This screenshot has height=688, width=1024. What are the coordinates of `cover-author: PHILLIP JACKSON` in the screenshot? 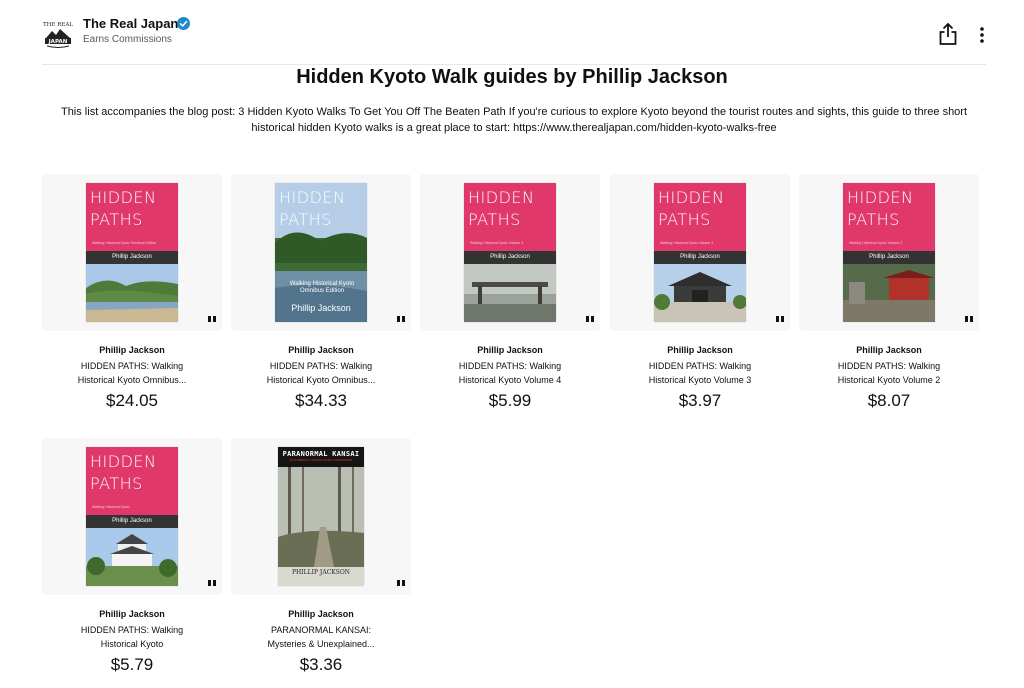 It's located at (320, 572).